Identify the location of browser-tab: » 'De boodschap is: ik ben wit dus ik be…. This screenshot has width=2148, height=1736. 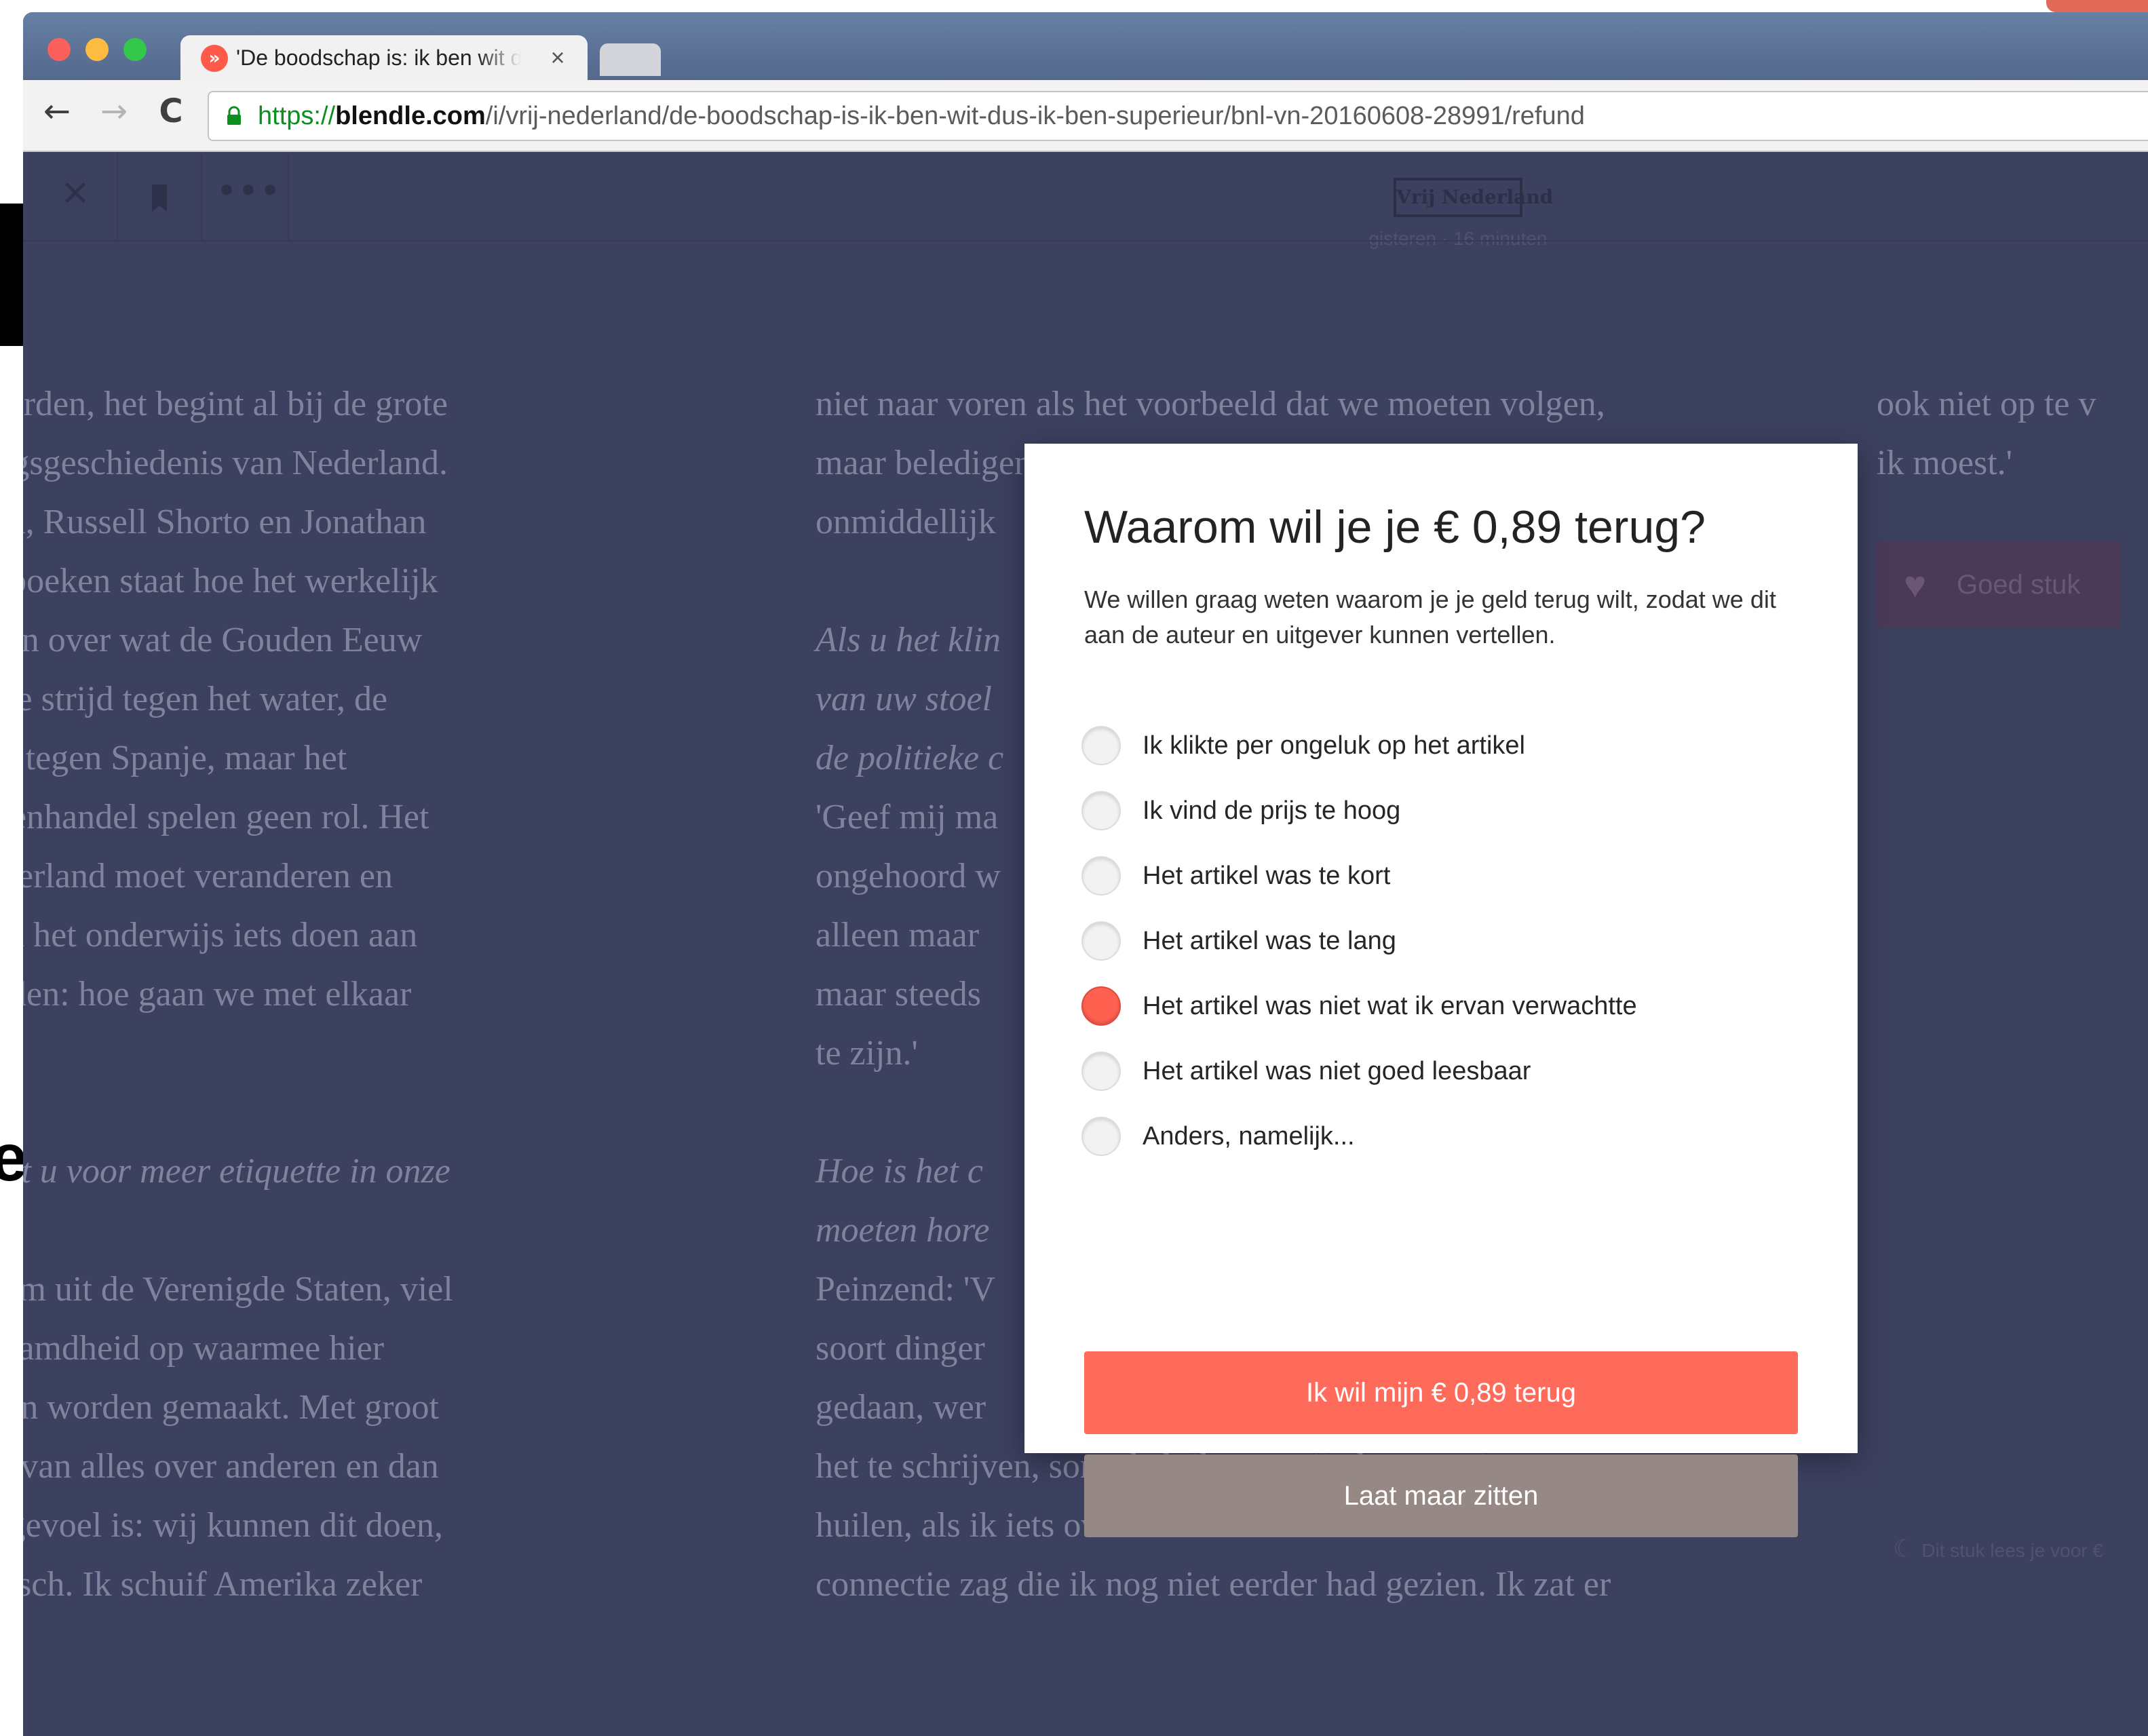
(384, 57).